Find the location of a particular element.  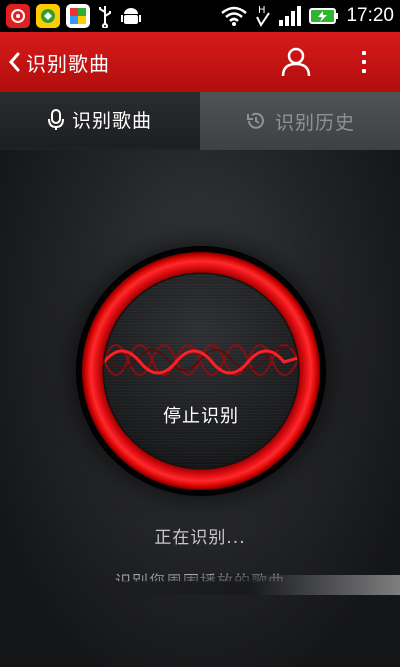

more-vertical-icon is located at coordinates (364, 53).